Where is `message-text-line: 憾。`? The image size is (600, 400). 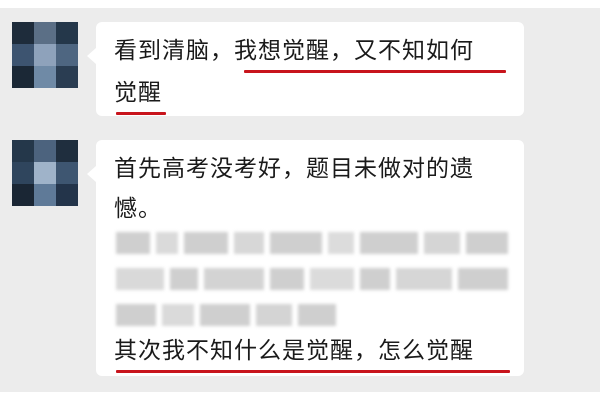 message-text-line: 憾。 is located at coordinates (138, 209).